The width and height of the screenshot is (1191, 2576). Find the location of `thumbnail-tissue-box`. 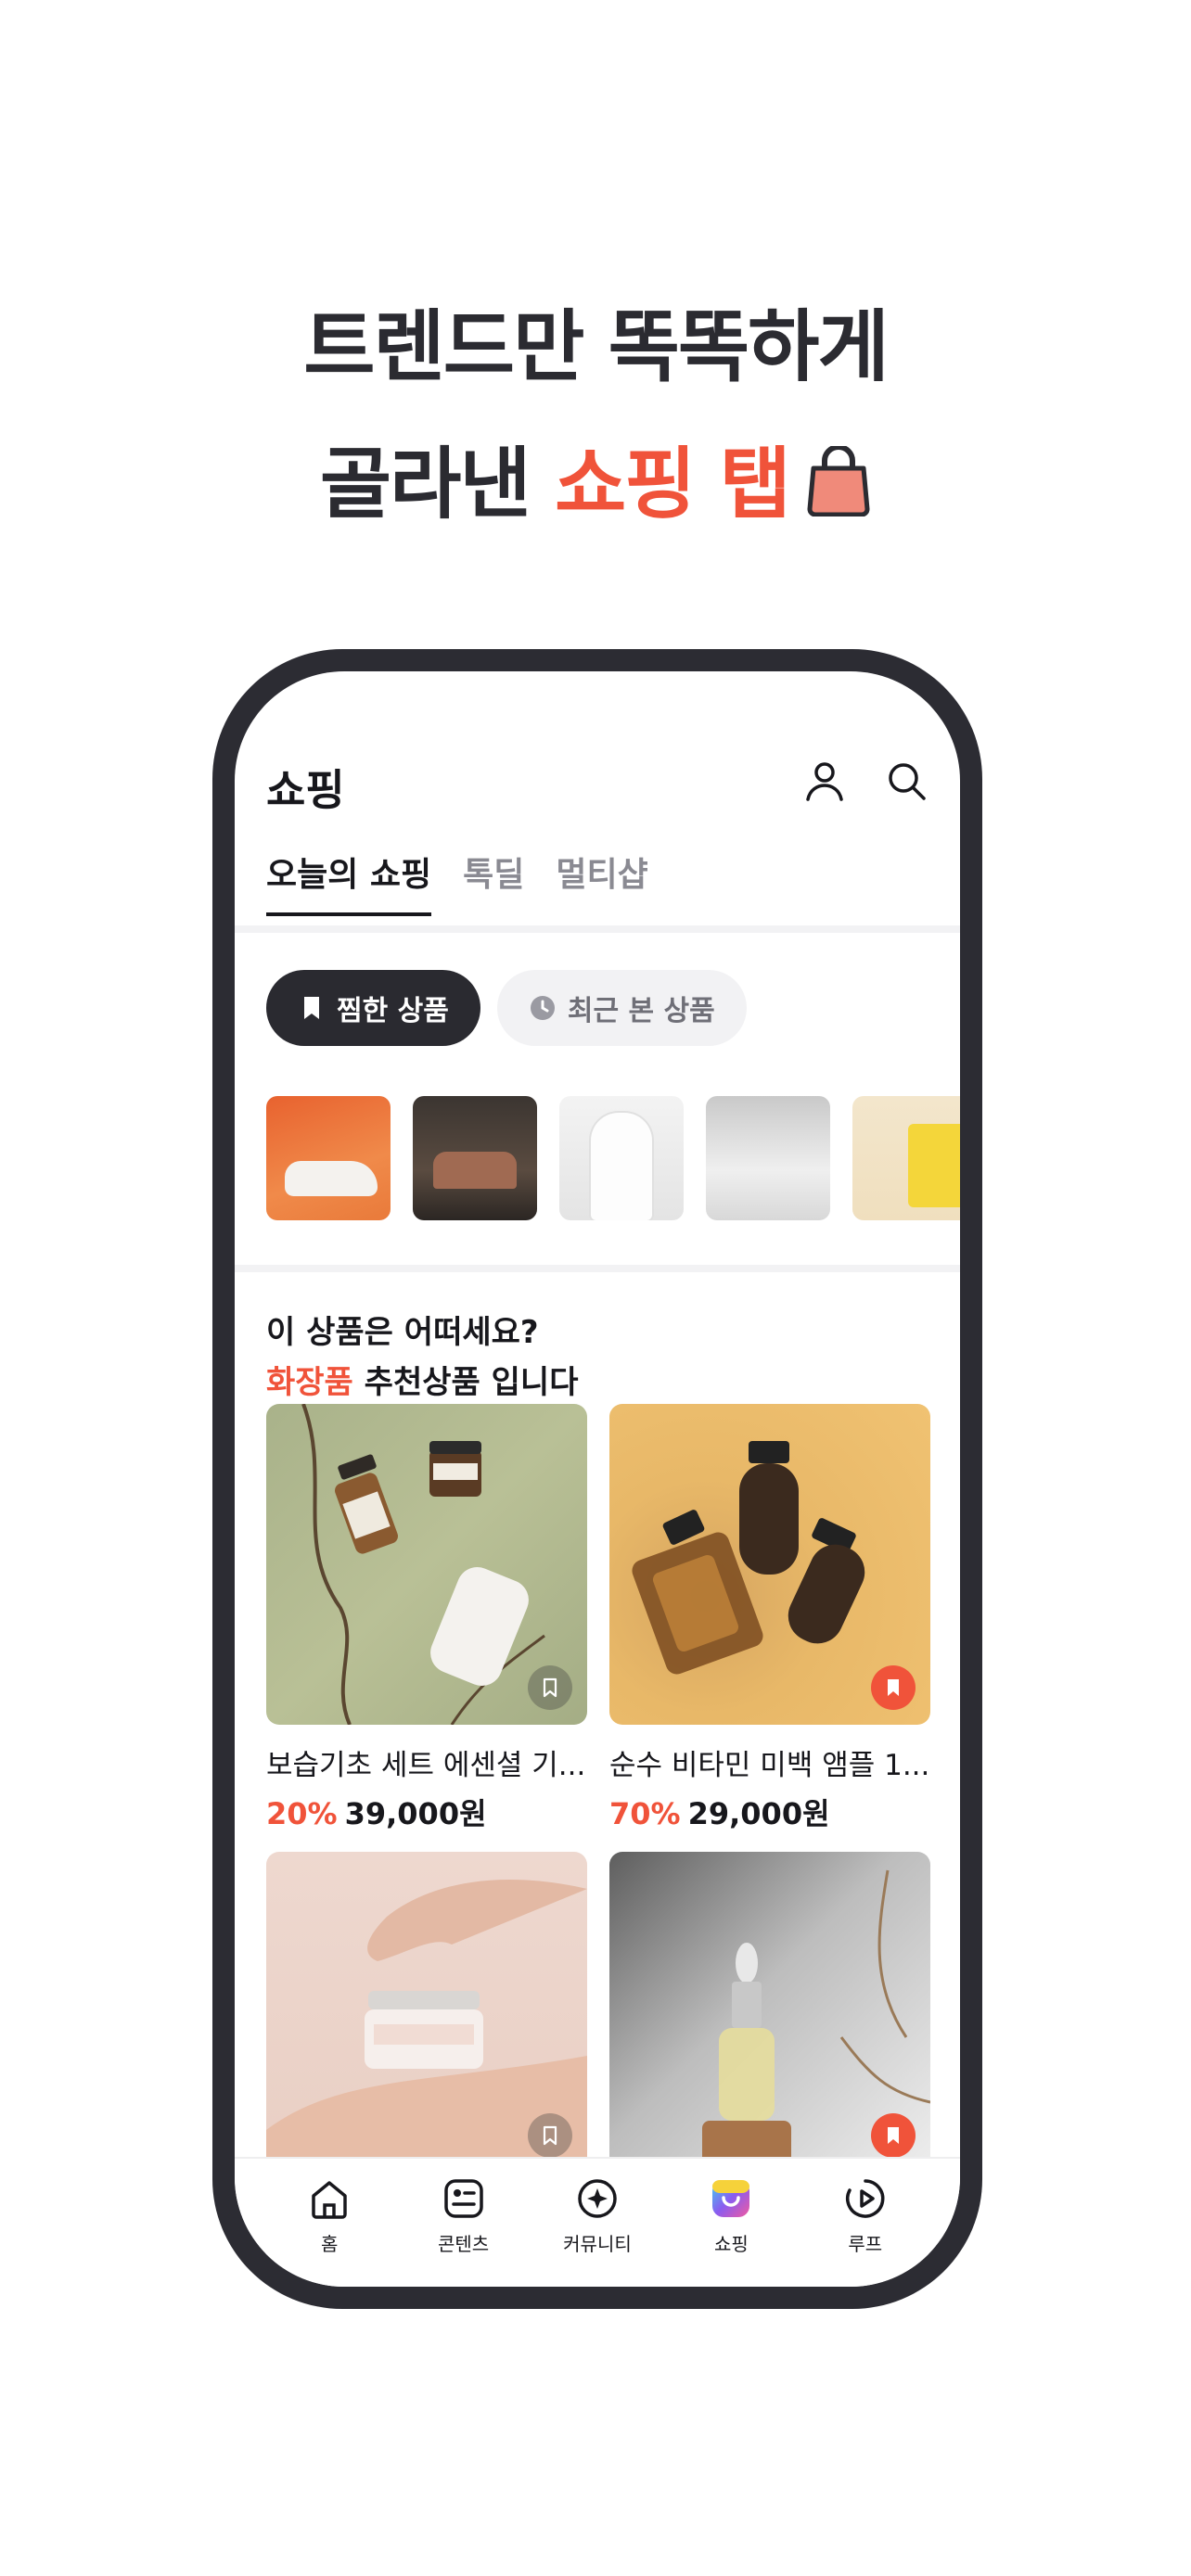

thumbnail-tissue-box is located at coordinates (906, 1158).